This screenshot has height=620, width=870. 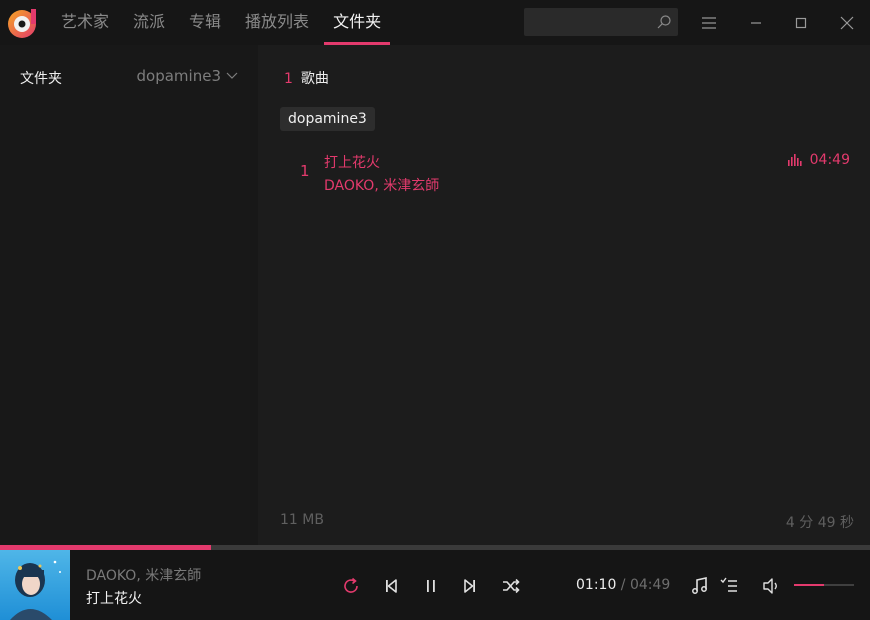 I want to click on song-count: 1 歌曲, so click(x=306, y=78).